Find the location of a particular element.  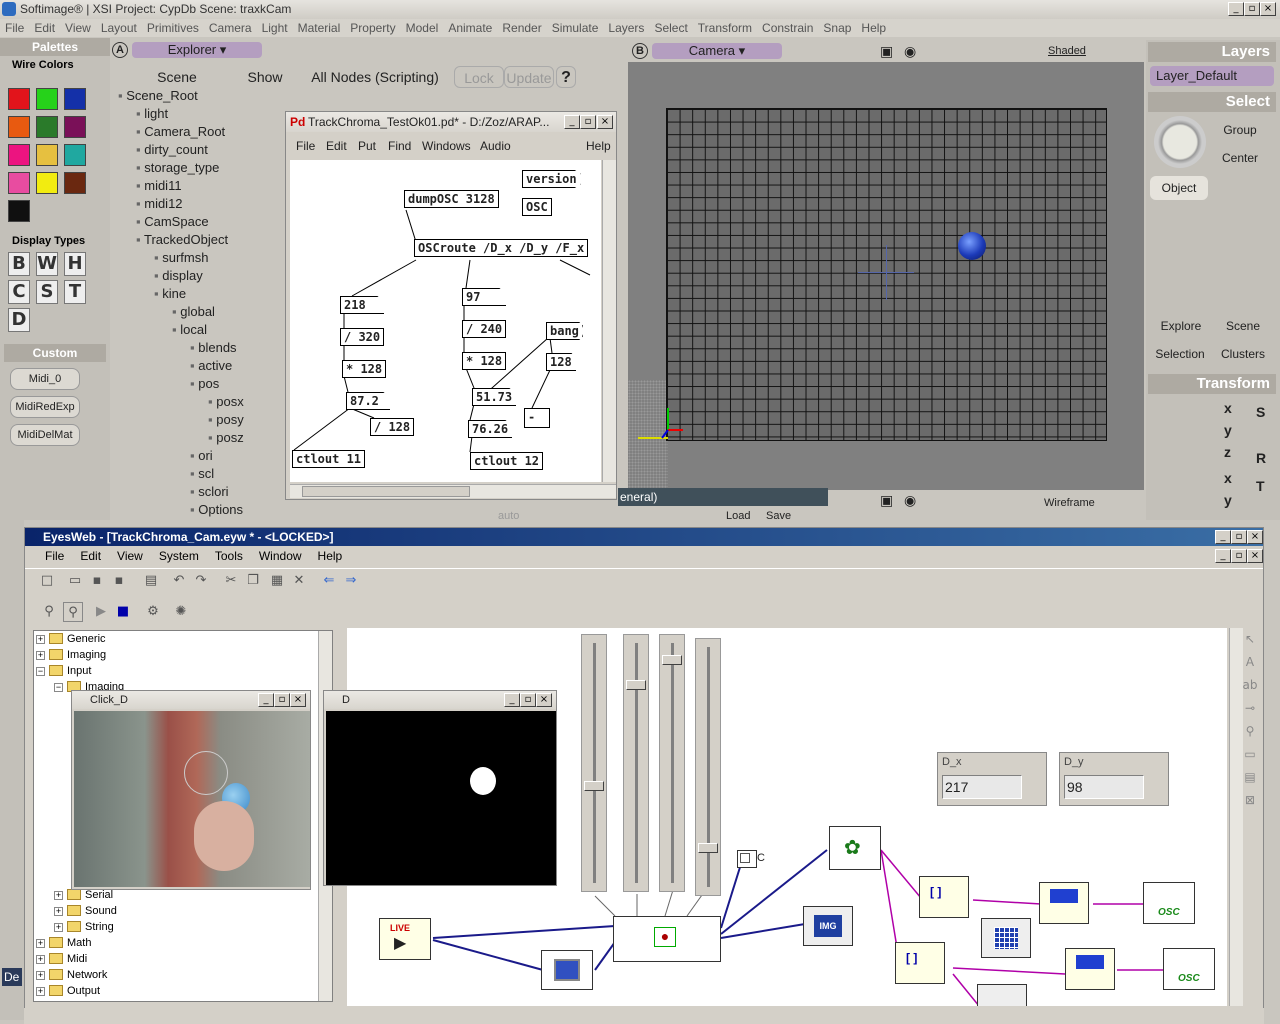

link-tool-icon: ⊸ is located at coordinates (1250, 708).